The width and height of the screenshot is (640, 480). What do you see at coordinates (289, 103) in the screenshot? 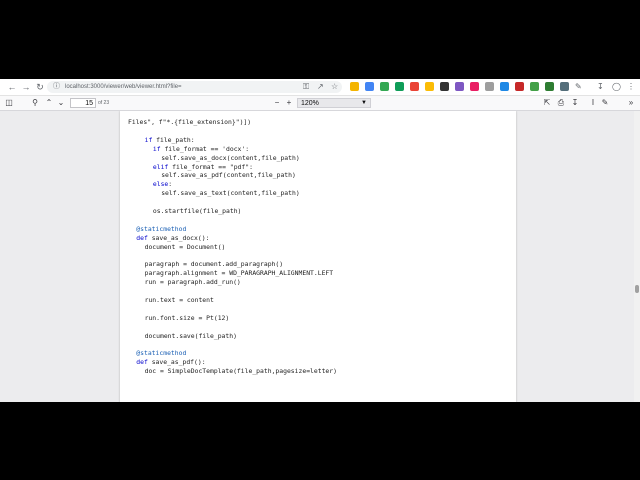
I see `zoom-in-button: +` at bounding box center [289, 103].